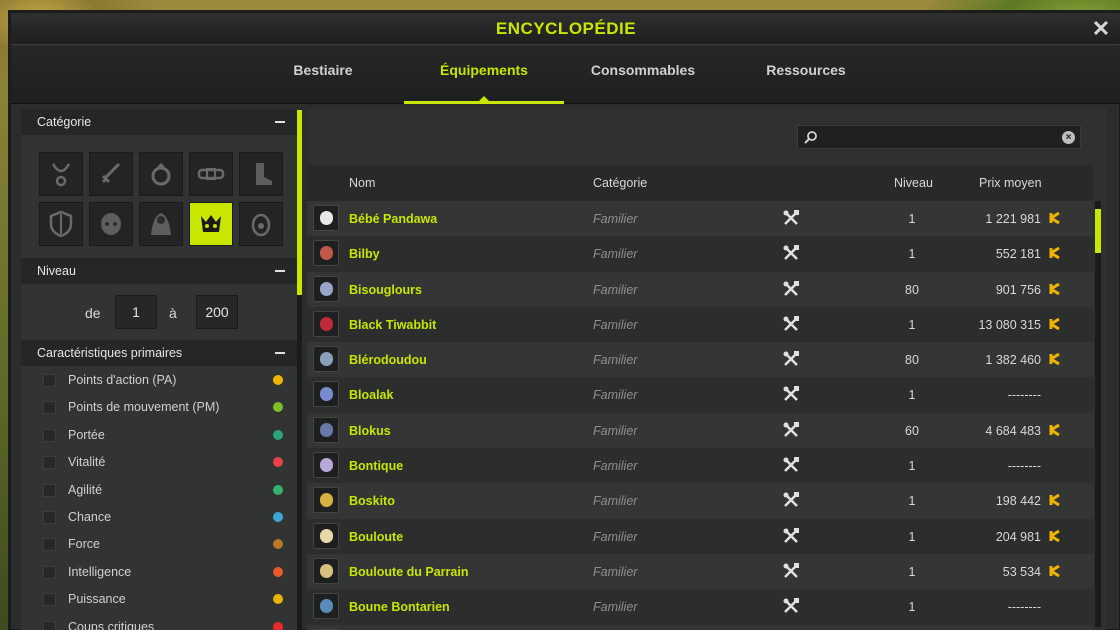 Image resolution: width=1120 pixels, height=630 pixels. Describe the element at coordinates (159, 353) in the screenshot. I see `characteristics-section-header: Caractéristiques primaires` at that location.